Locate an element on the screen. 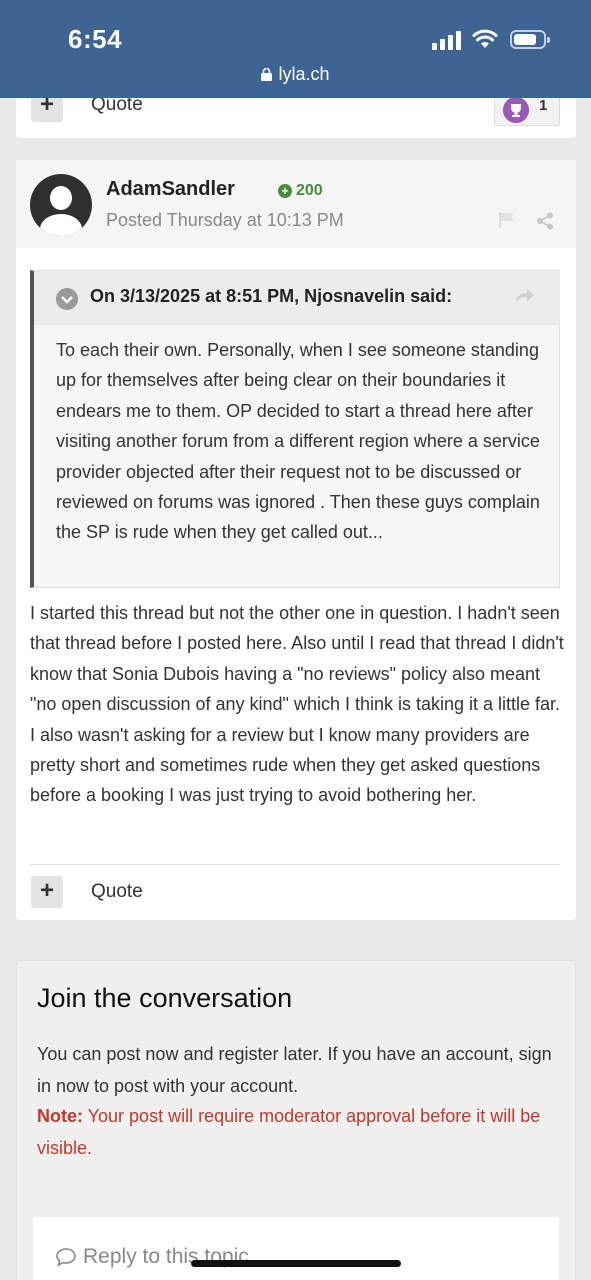 The width and height of the screenshot is (591, 1280). reputation-badge: +200 is located at coordinates (300, 191).